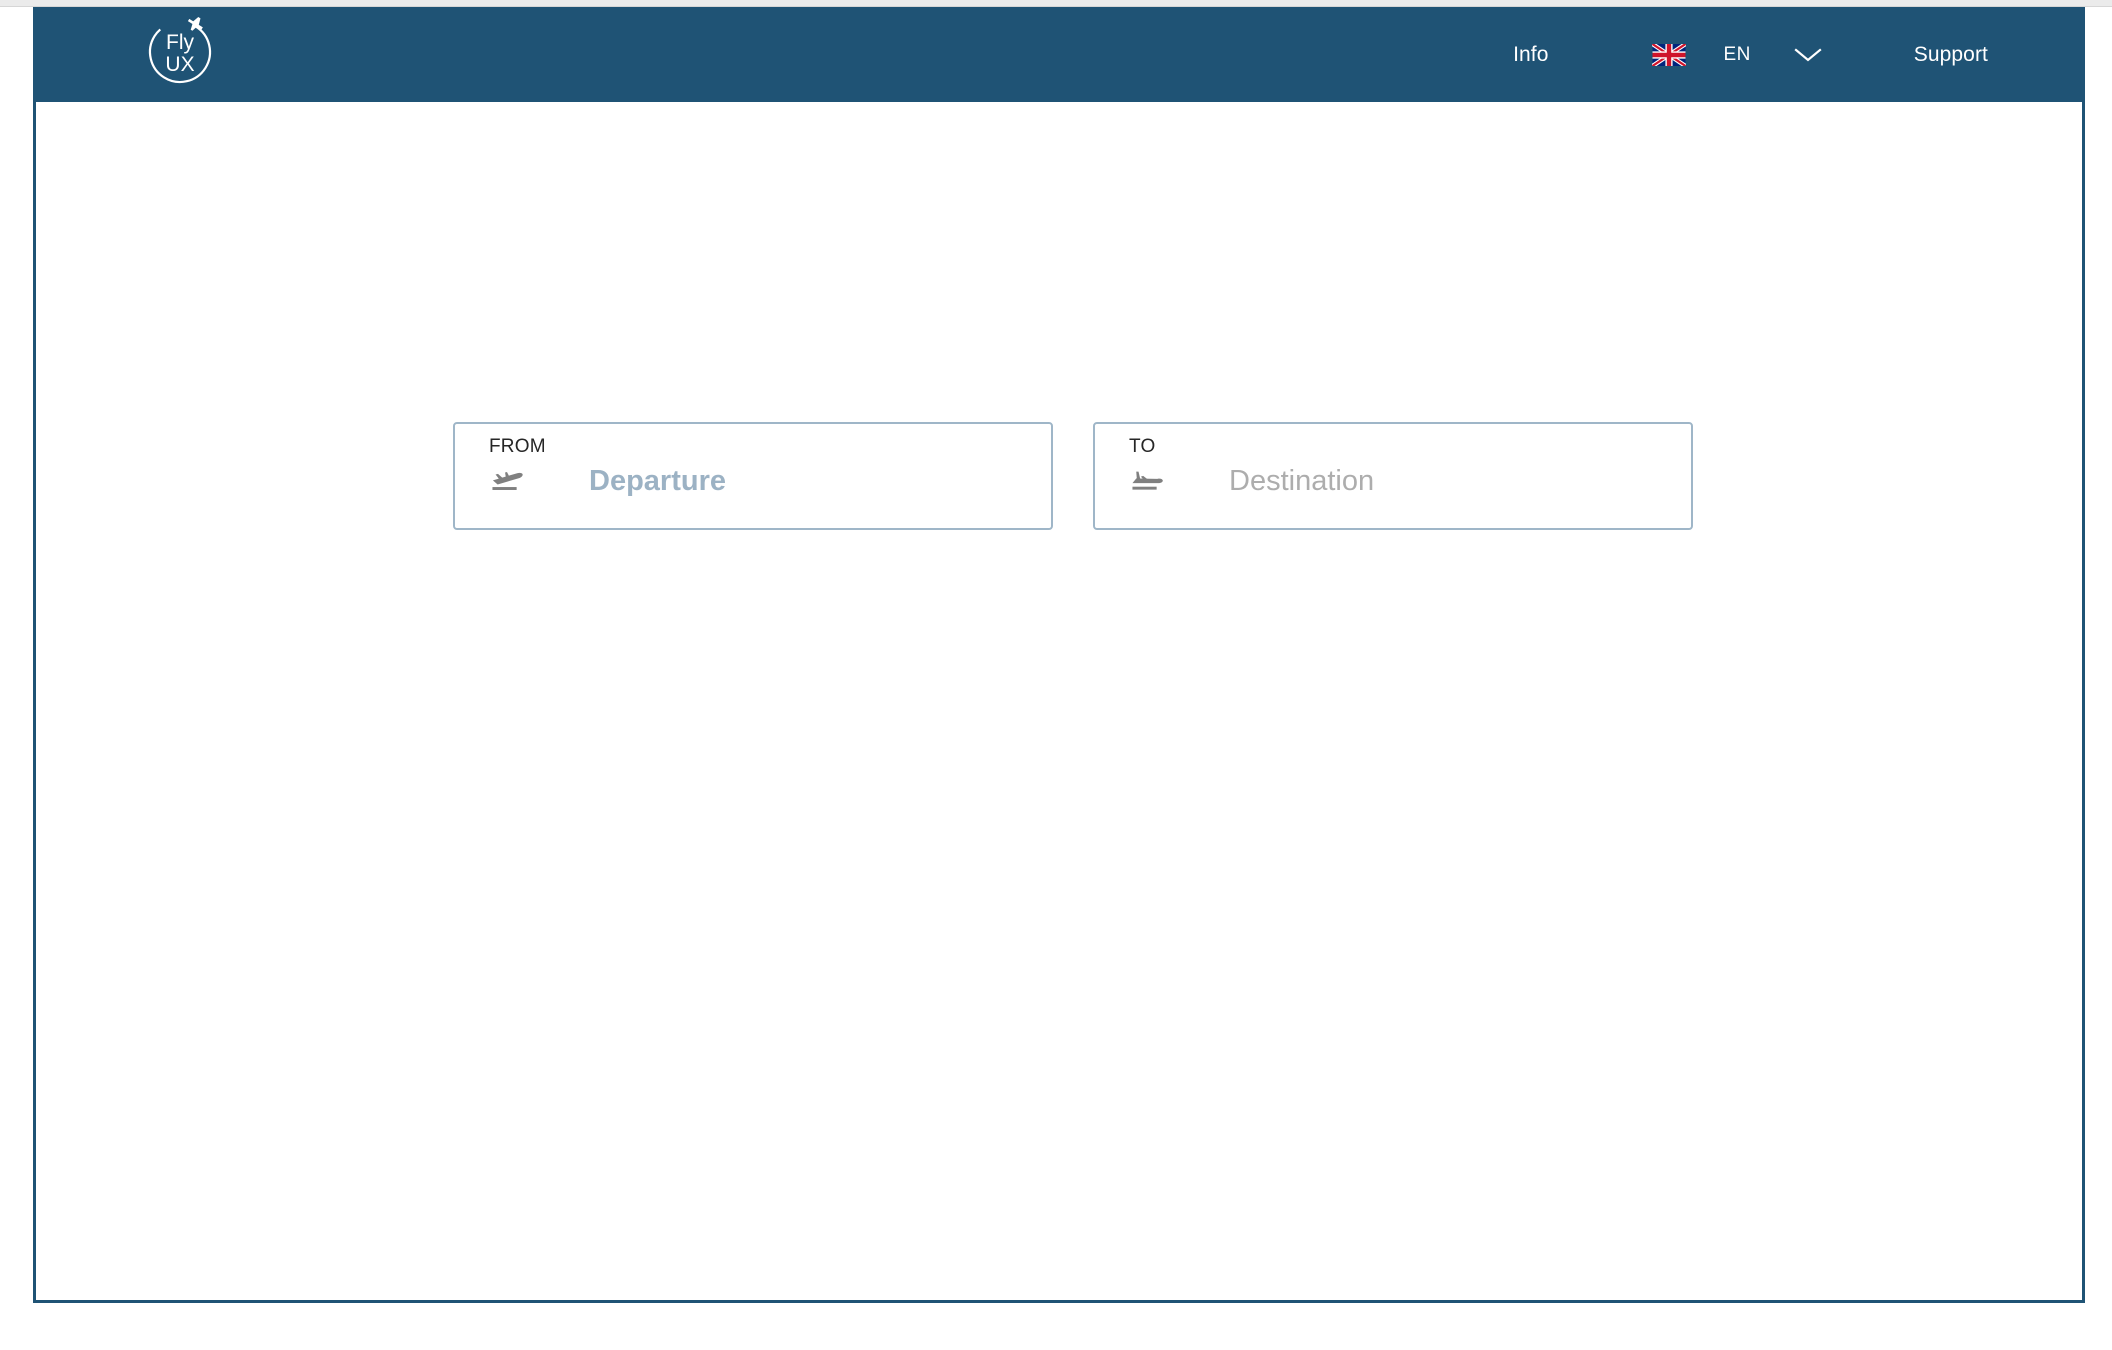  Describe the element at coordinates (1059, 54) in the screenshot. I see `site-header: Fly UX Info EN Support` at that location.